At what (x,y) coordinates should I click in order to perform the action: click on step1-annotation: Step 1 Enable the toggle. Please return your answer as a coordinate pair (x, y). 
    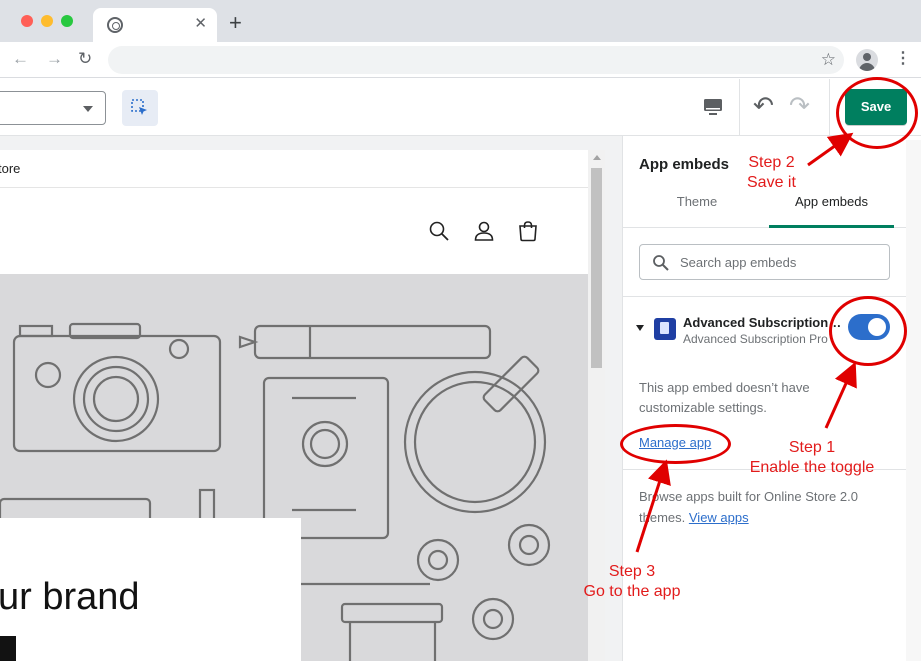
    Looking at the image, I should click on (812, 458).